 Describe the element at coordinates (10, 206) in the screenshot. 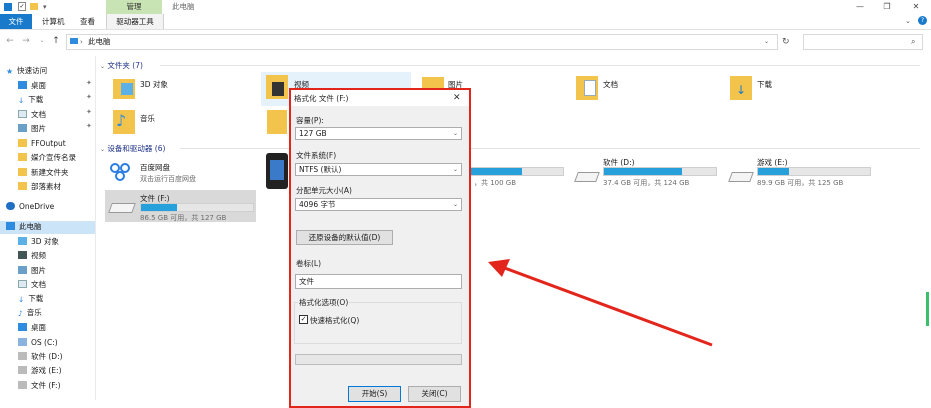

I see `cloud-icon` at that location.